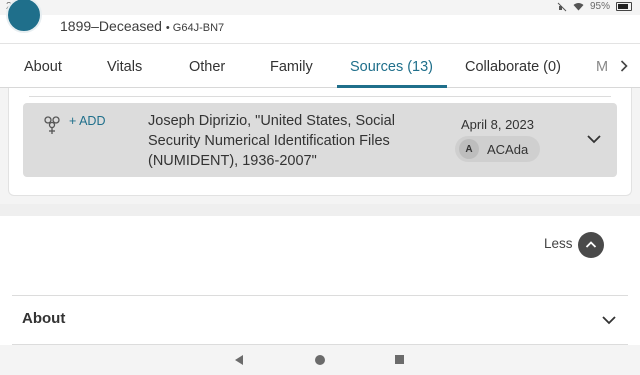  What do you see at coordinates (508, 149) in the screenshot?
I see `contributor-name: ACAda` at bounding box center [508, 149].